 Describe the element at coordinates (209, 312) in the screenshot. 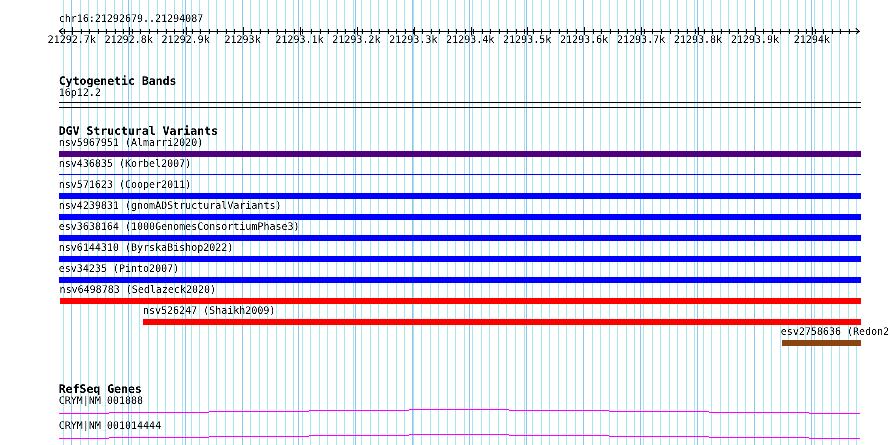

I see `variant-label: nsv526247 (Shaikh2009)` at that location.